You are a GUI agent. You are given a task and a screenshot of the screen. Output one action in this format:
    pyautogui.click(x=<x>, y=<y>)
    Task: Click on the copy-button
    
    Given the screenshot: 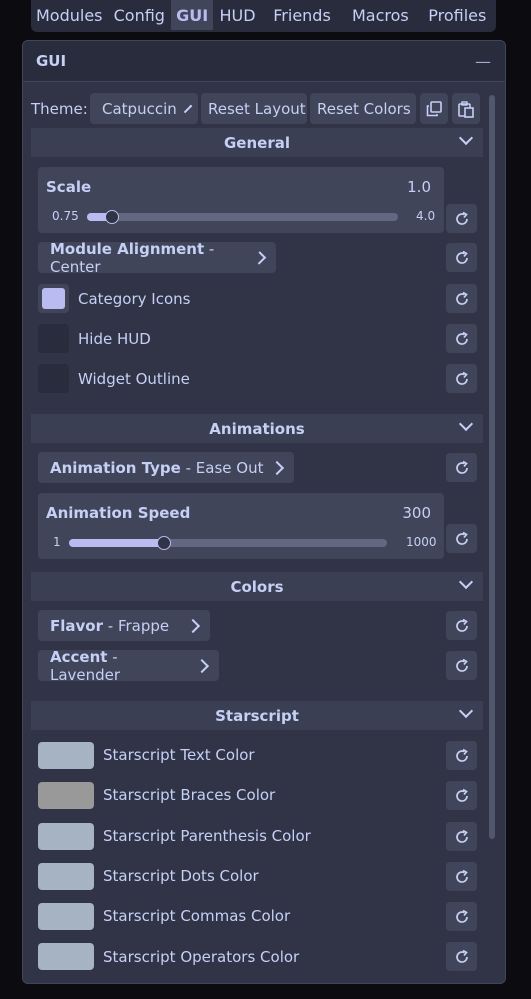 What is the action you would take?
    pyautogui.click(x=434, y=108)
    